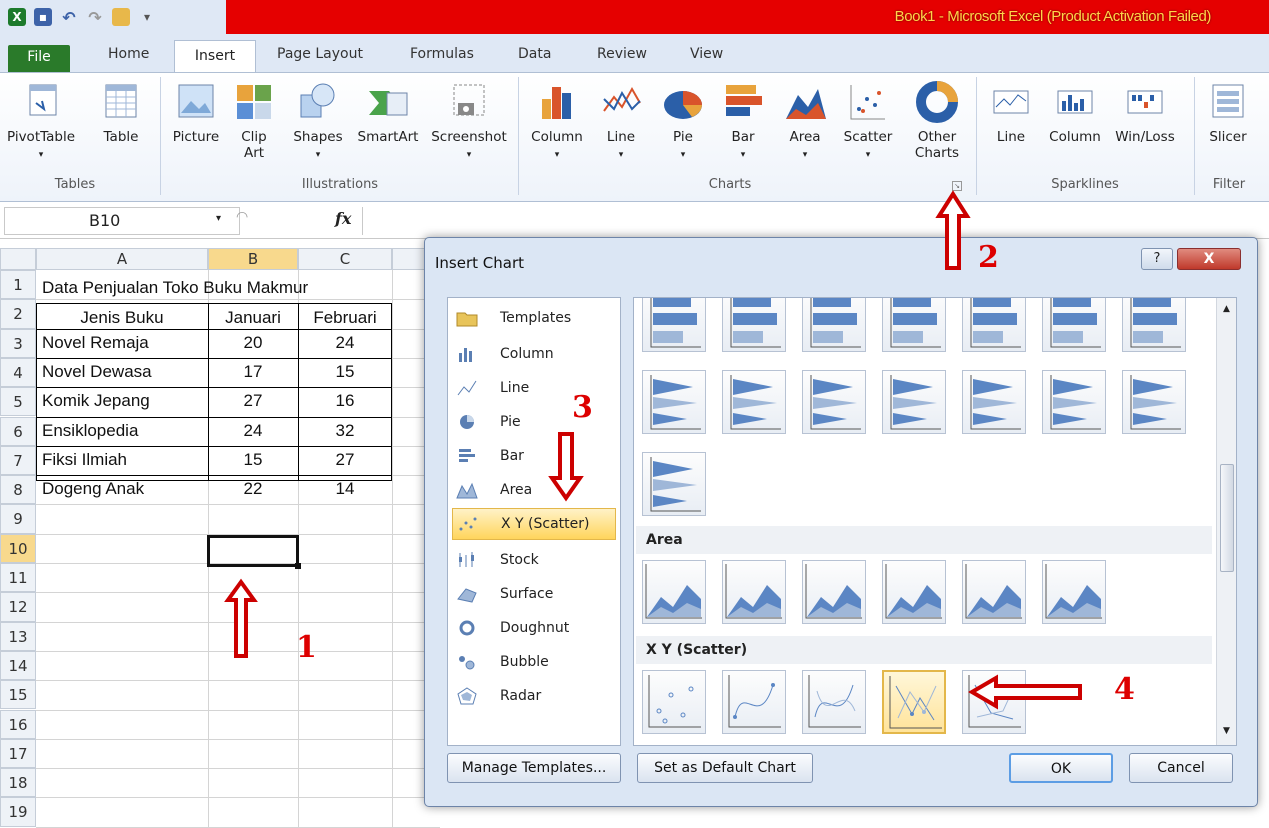 The height and width of the screenshot is (828, 1269). I want to click on annotation-4: 4, so click(1124, 689).